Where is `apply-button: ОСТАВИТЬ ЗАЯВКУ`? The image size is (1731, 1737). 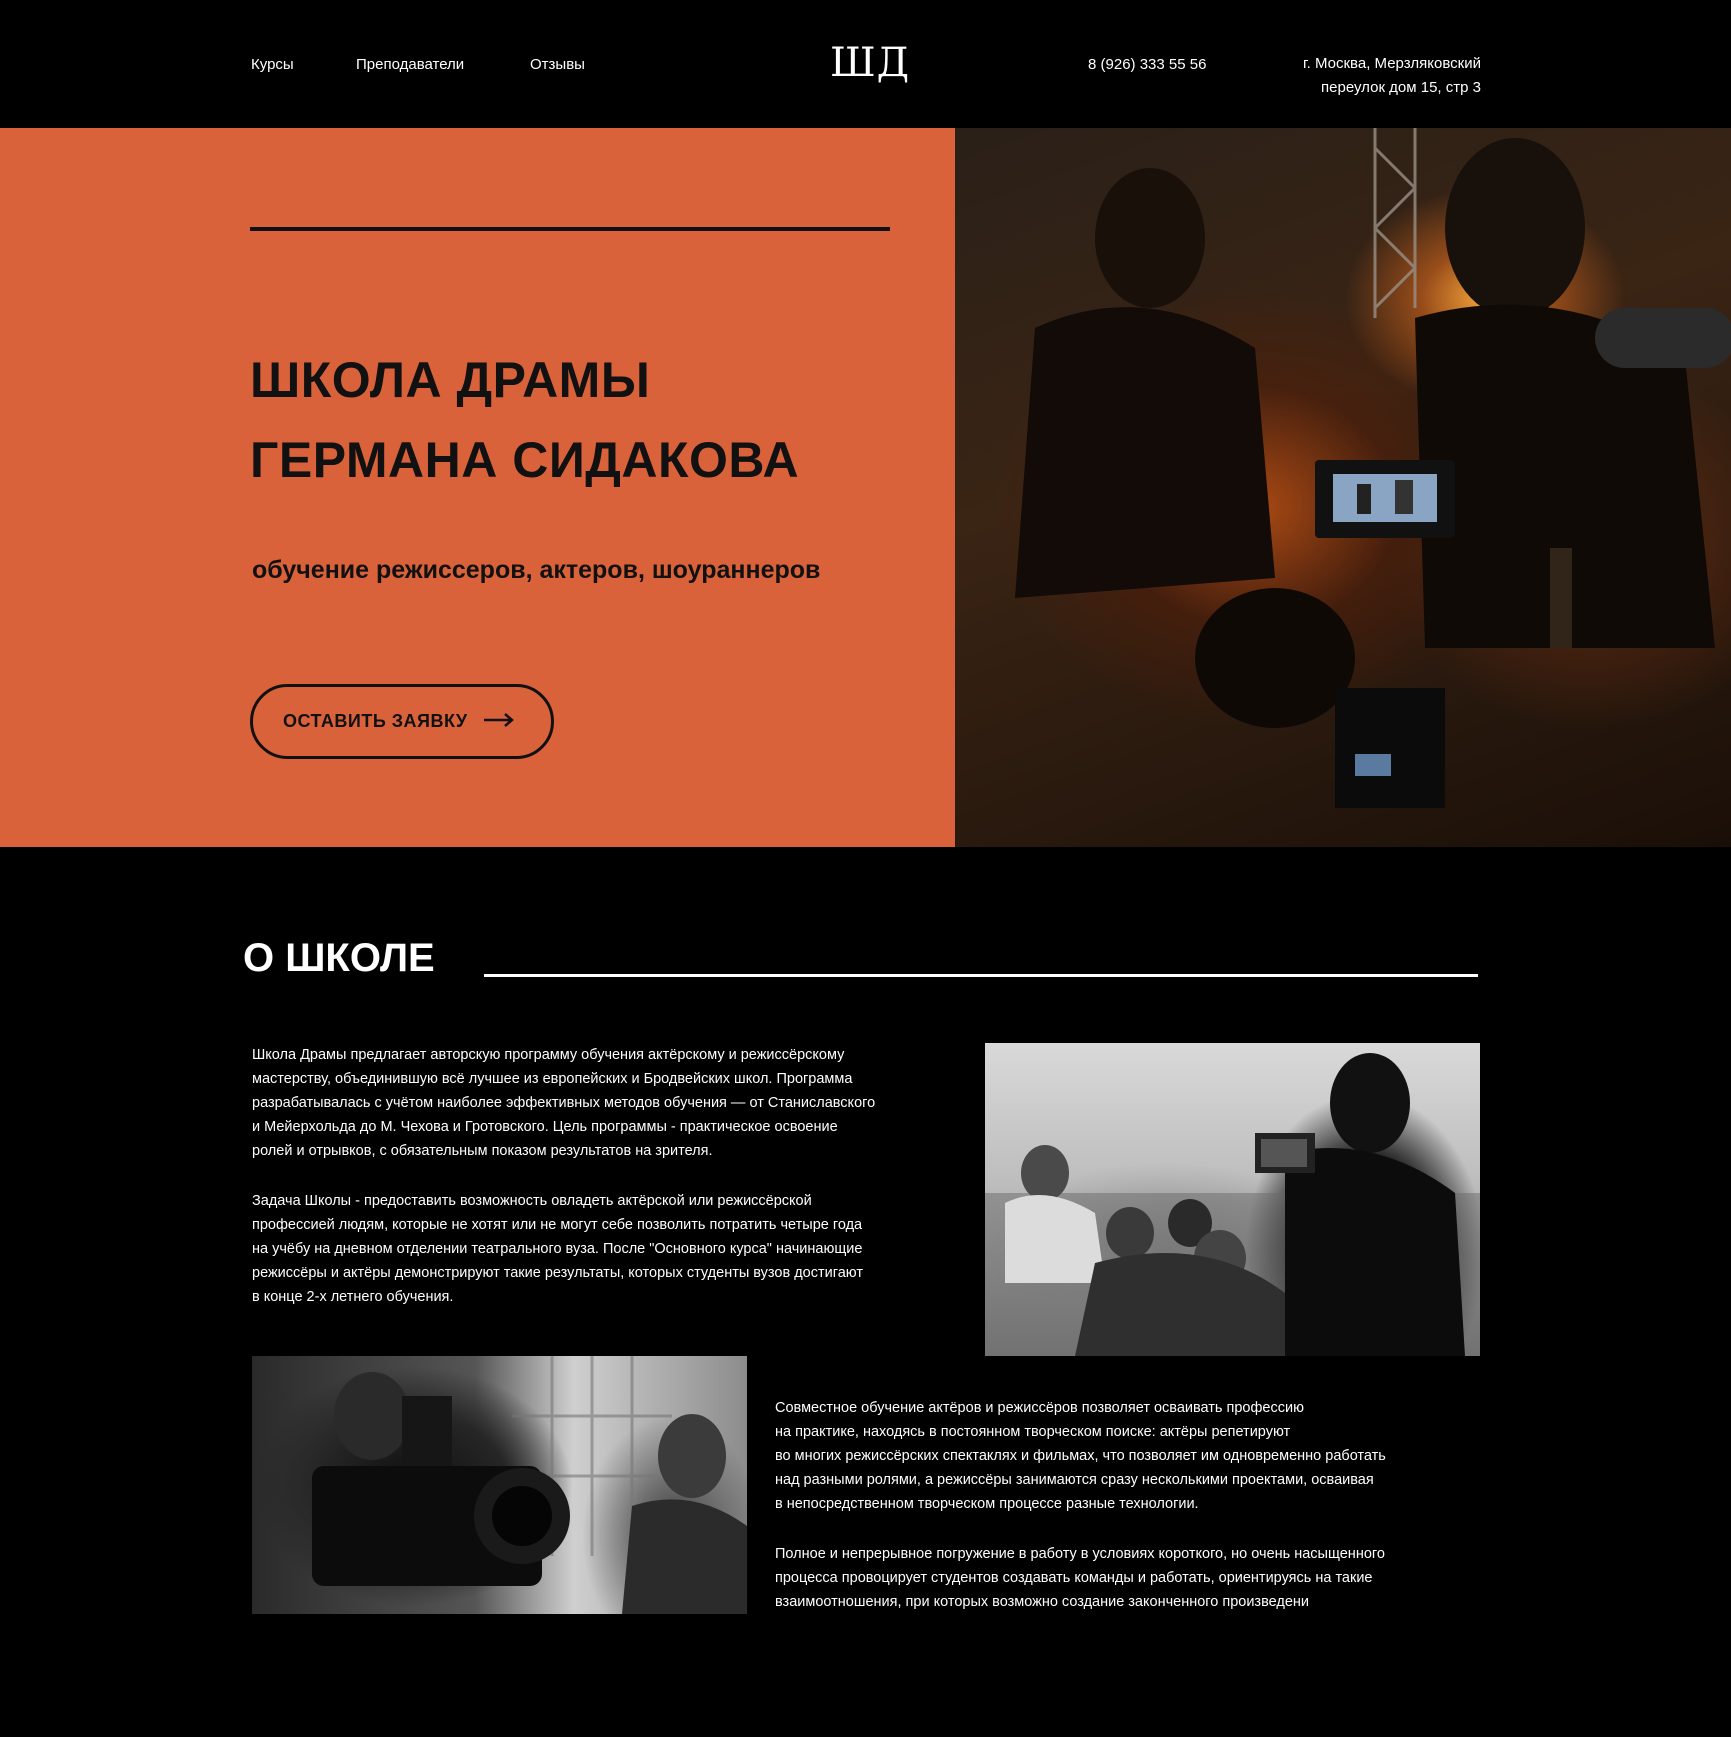 apply-button: ОСТАВИТЬ ЗАЯВКУ is located at coordinates (402, 721).